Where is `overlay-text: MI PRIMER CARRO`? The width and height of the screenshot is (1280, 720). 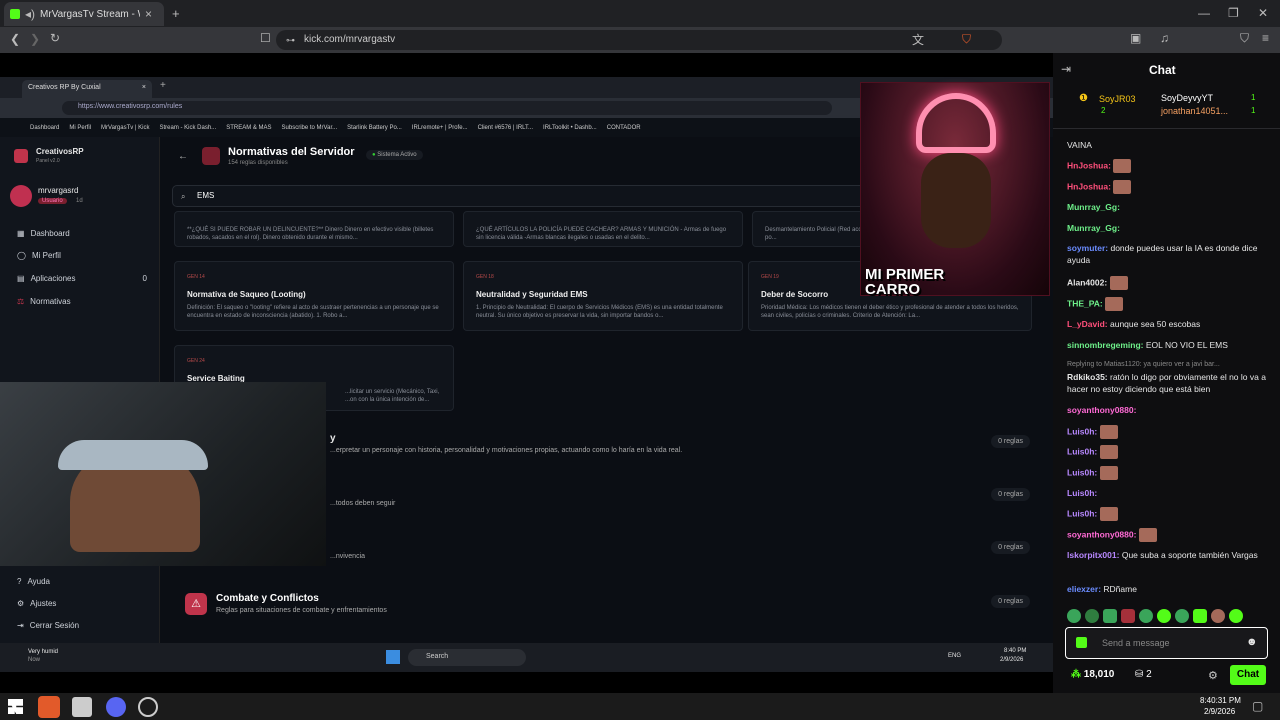 overlay-text: MI PRIMER CARRO is located at coordinates (905, 282).